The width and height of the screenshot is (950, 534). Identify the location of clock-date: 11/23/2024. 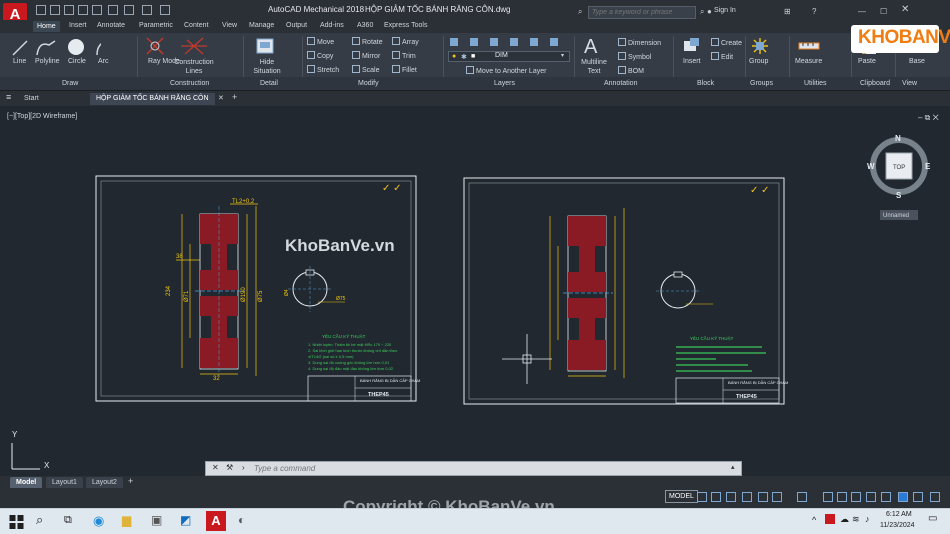
(897, 525).